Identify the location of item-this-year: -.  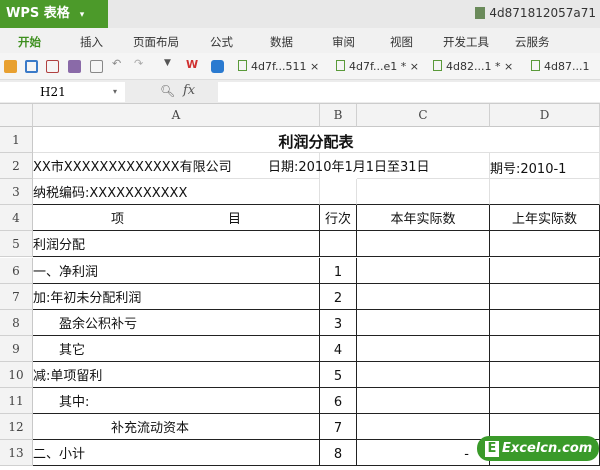
(423, 453).